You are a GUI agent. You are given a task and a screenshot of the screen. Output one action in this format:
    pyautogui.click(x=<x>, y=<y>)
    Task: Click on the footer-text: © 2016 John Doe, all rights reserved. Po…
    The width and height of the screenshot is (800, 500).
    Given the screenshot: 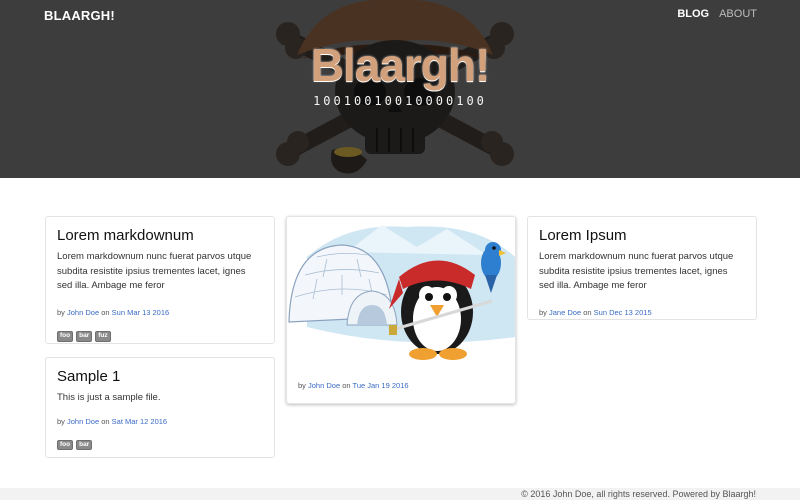 What is the action you would take?
    pyautogui.click(x=638, y=494)
    